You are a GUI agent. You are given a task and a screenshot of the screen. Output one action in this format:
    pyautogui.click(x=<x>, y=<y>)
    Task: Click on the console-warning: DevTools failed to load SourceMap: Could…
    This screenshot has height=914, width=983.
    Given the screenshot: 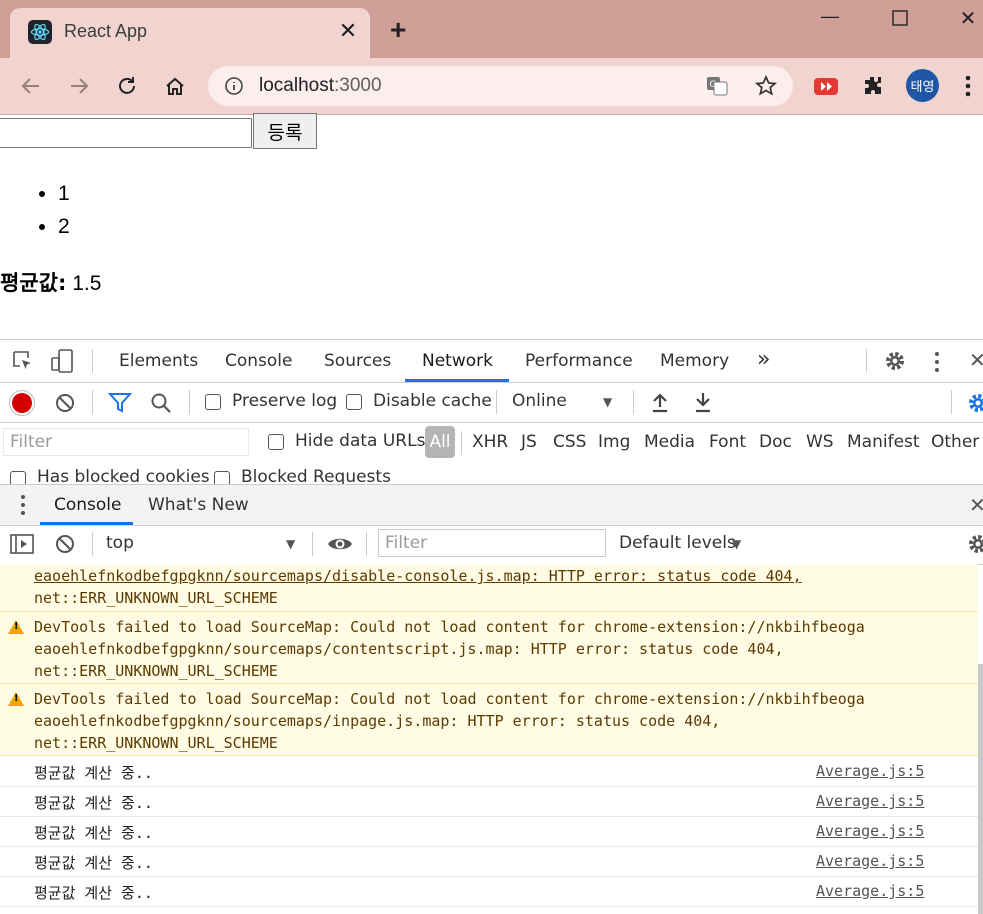 What is the action you would take?
    pyautogui.click(x=489, y=648)
    